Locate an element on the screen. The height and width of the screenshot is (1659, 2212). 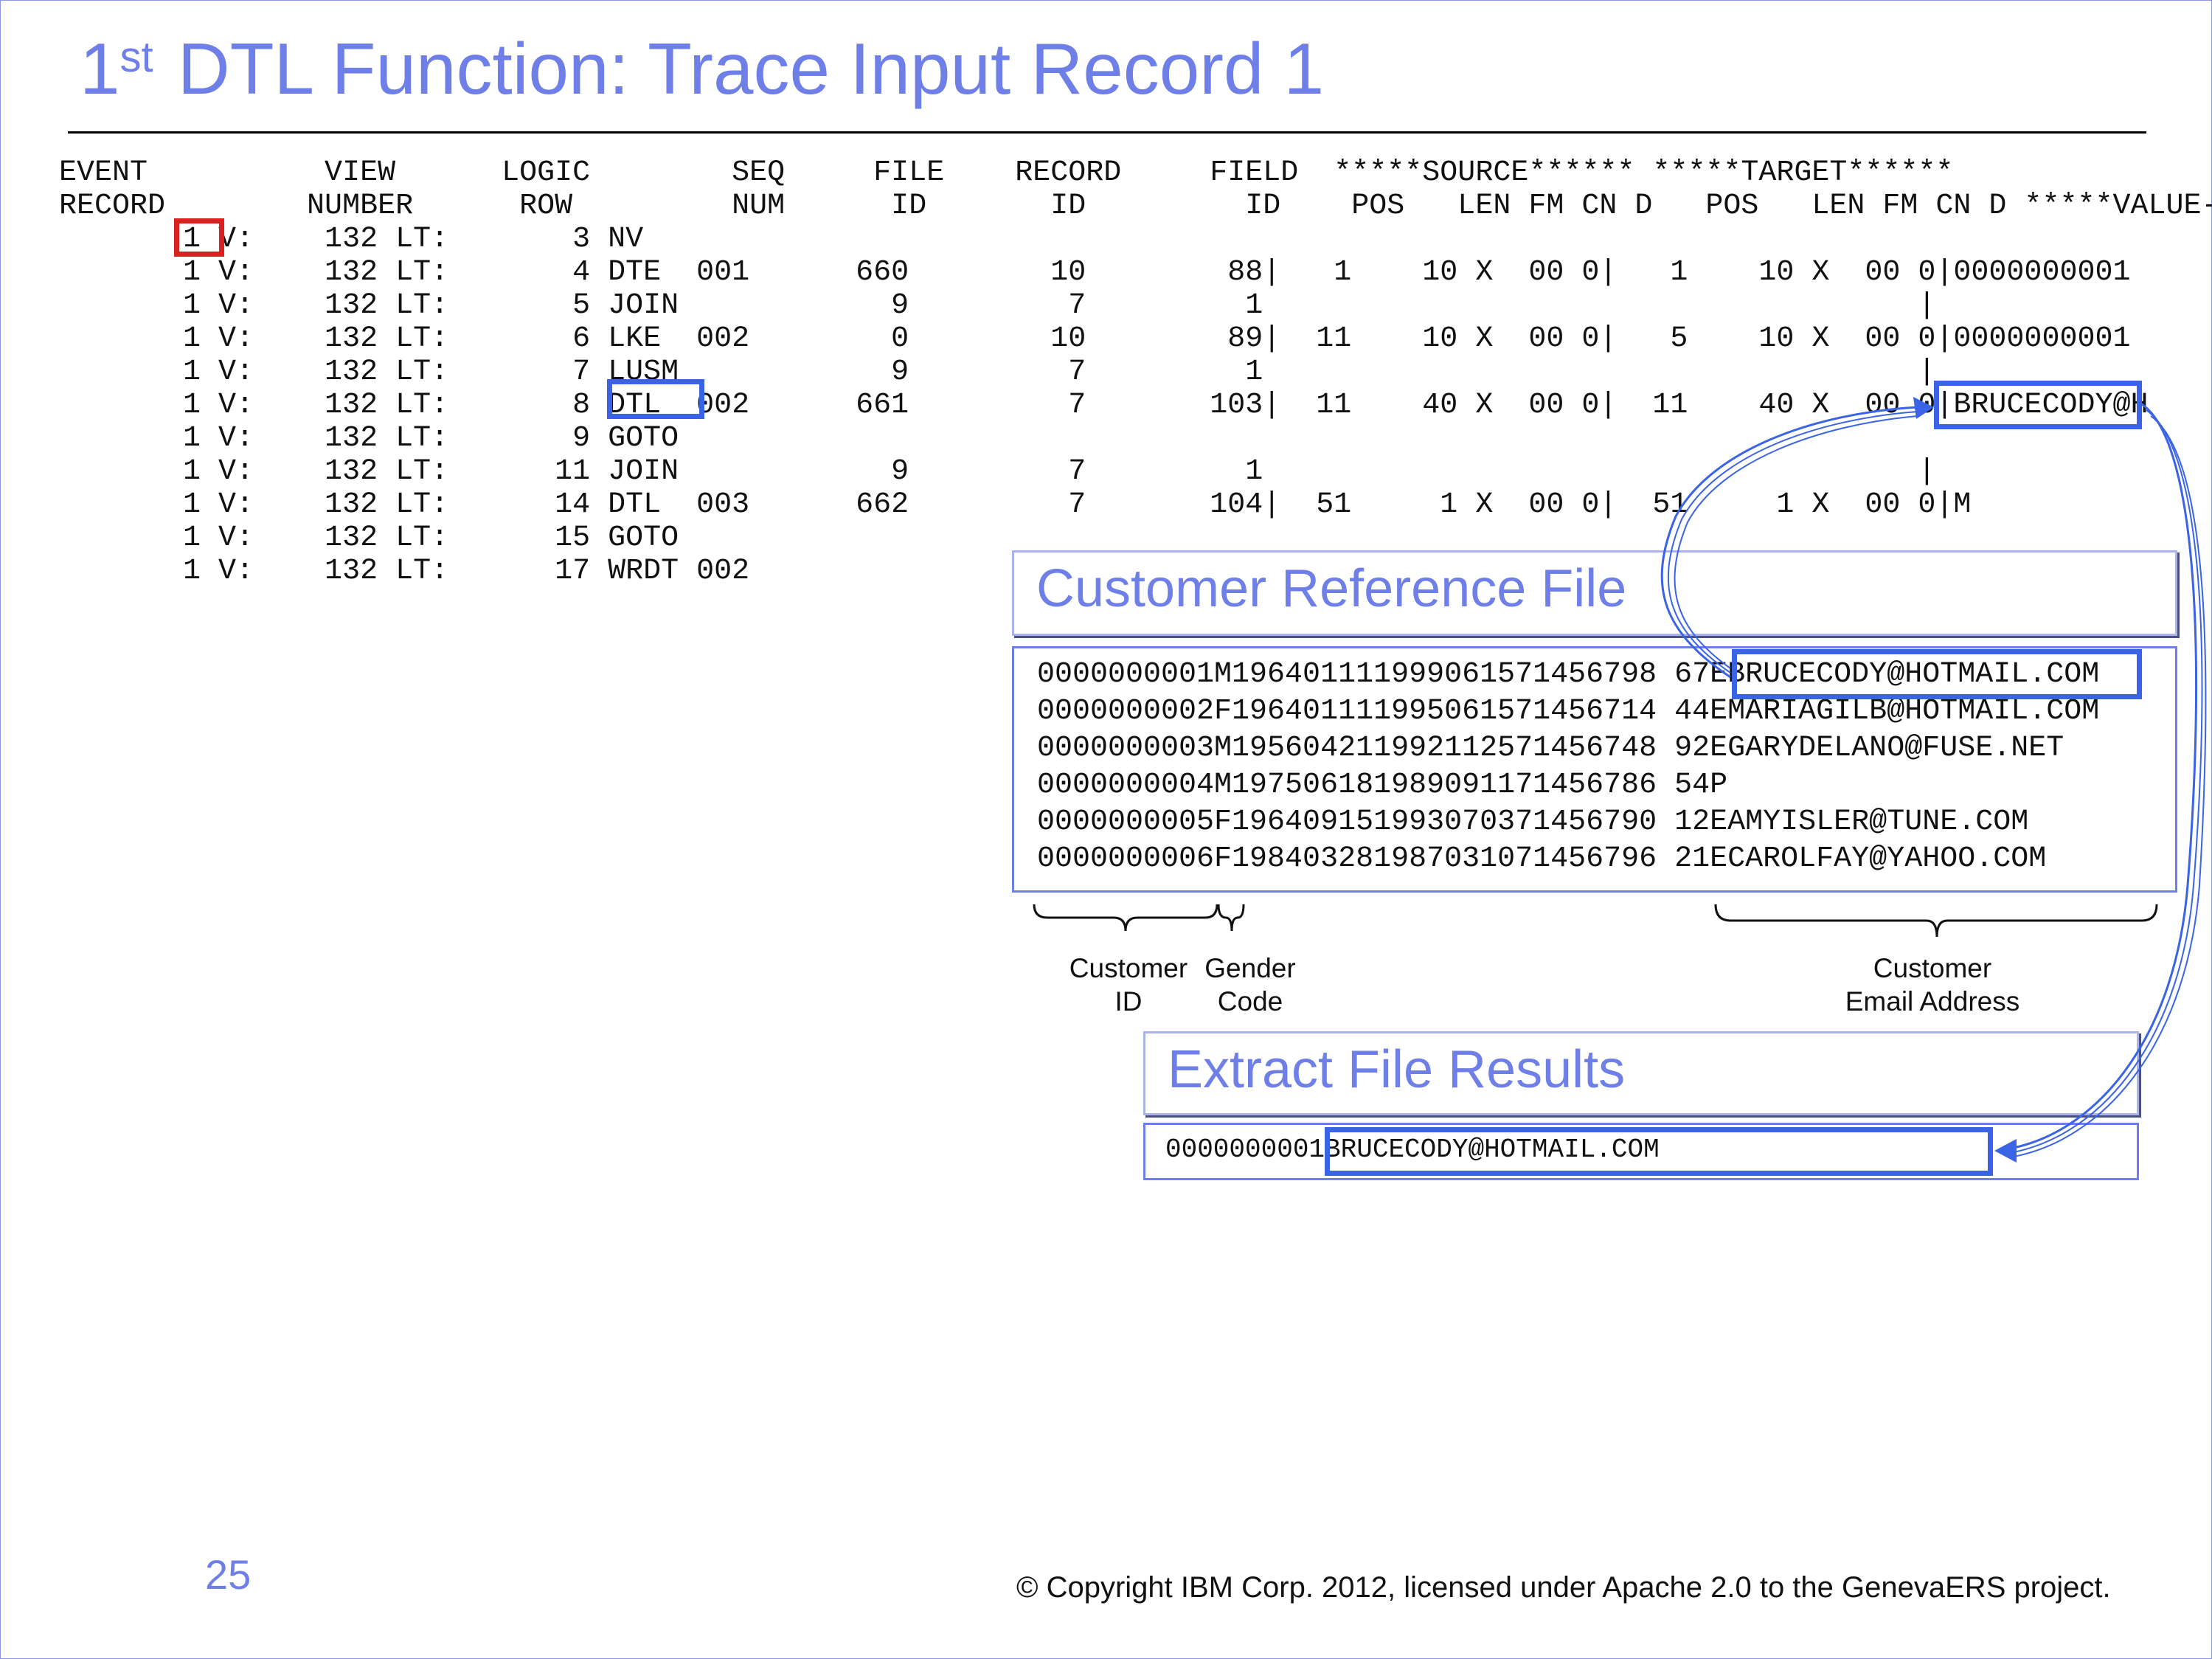
customer-id-brace is located at coordinates (1126, 918).